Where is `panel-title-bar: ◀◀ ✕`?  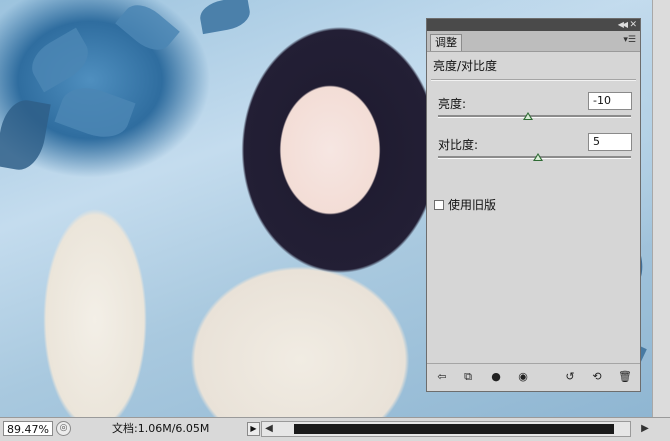
panel-title-bar: ◀◀ ✕ is located at coordinates (533, 25).